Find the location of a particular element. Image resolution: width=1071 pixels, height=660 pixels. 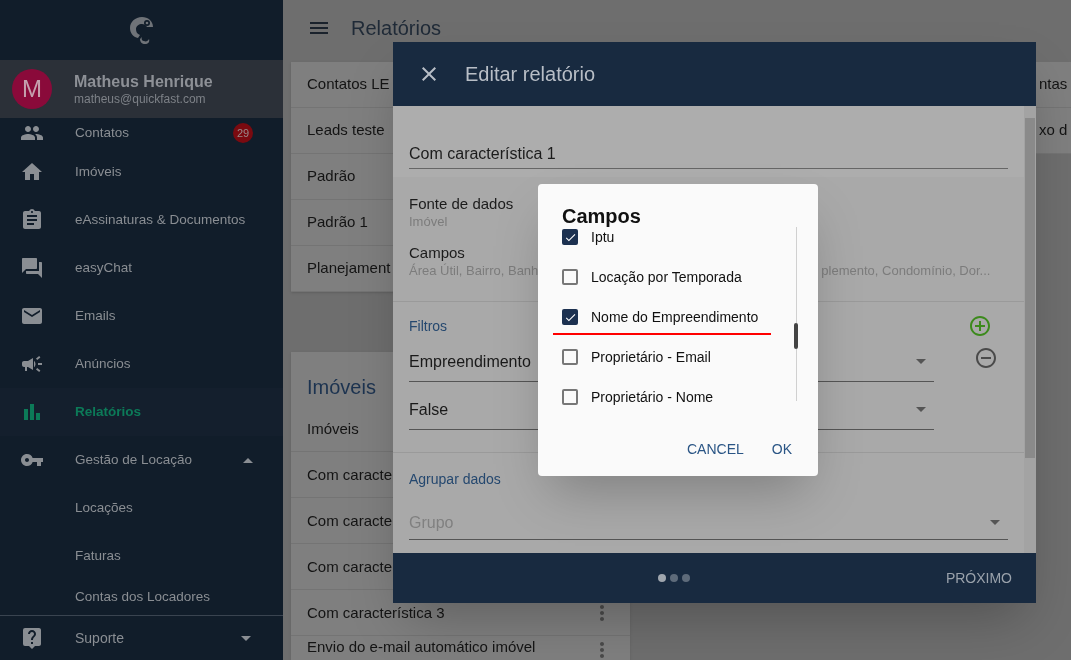

clipboard-icon is located at coordinates (32, 220).